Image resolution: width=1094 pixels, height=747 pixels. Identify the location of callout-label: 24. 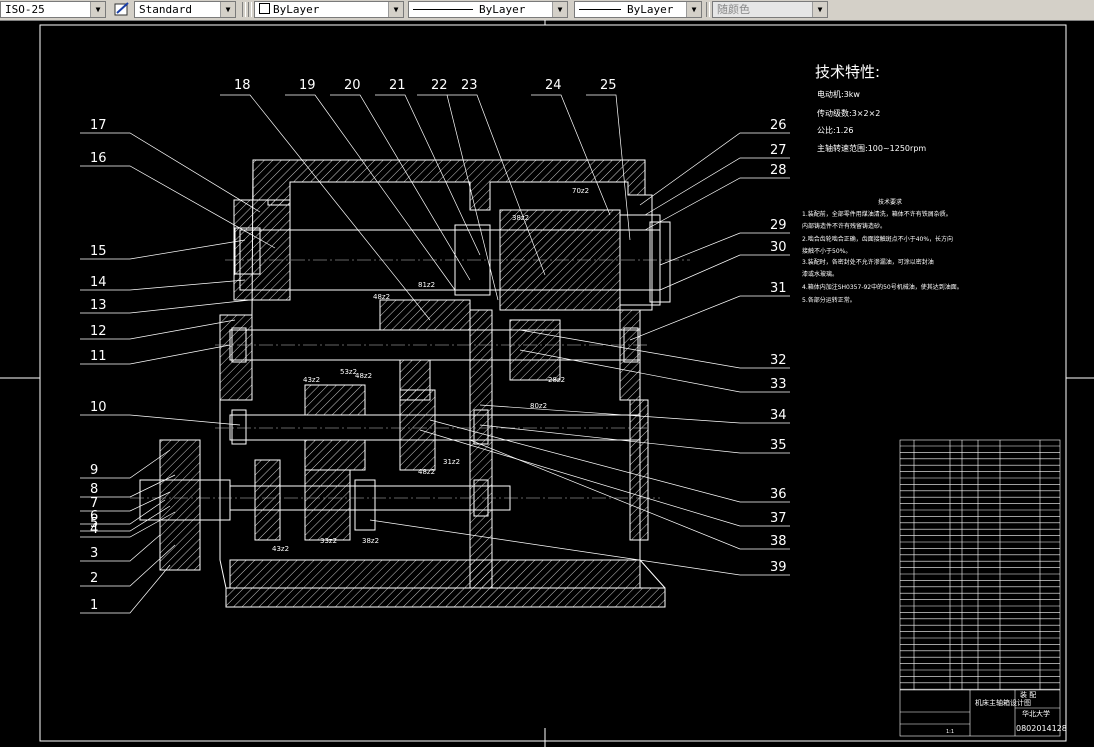
(553, 85).